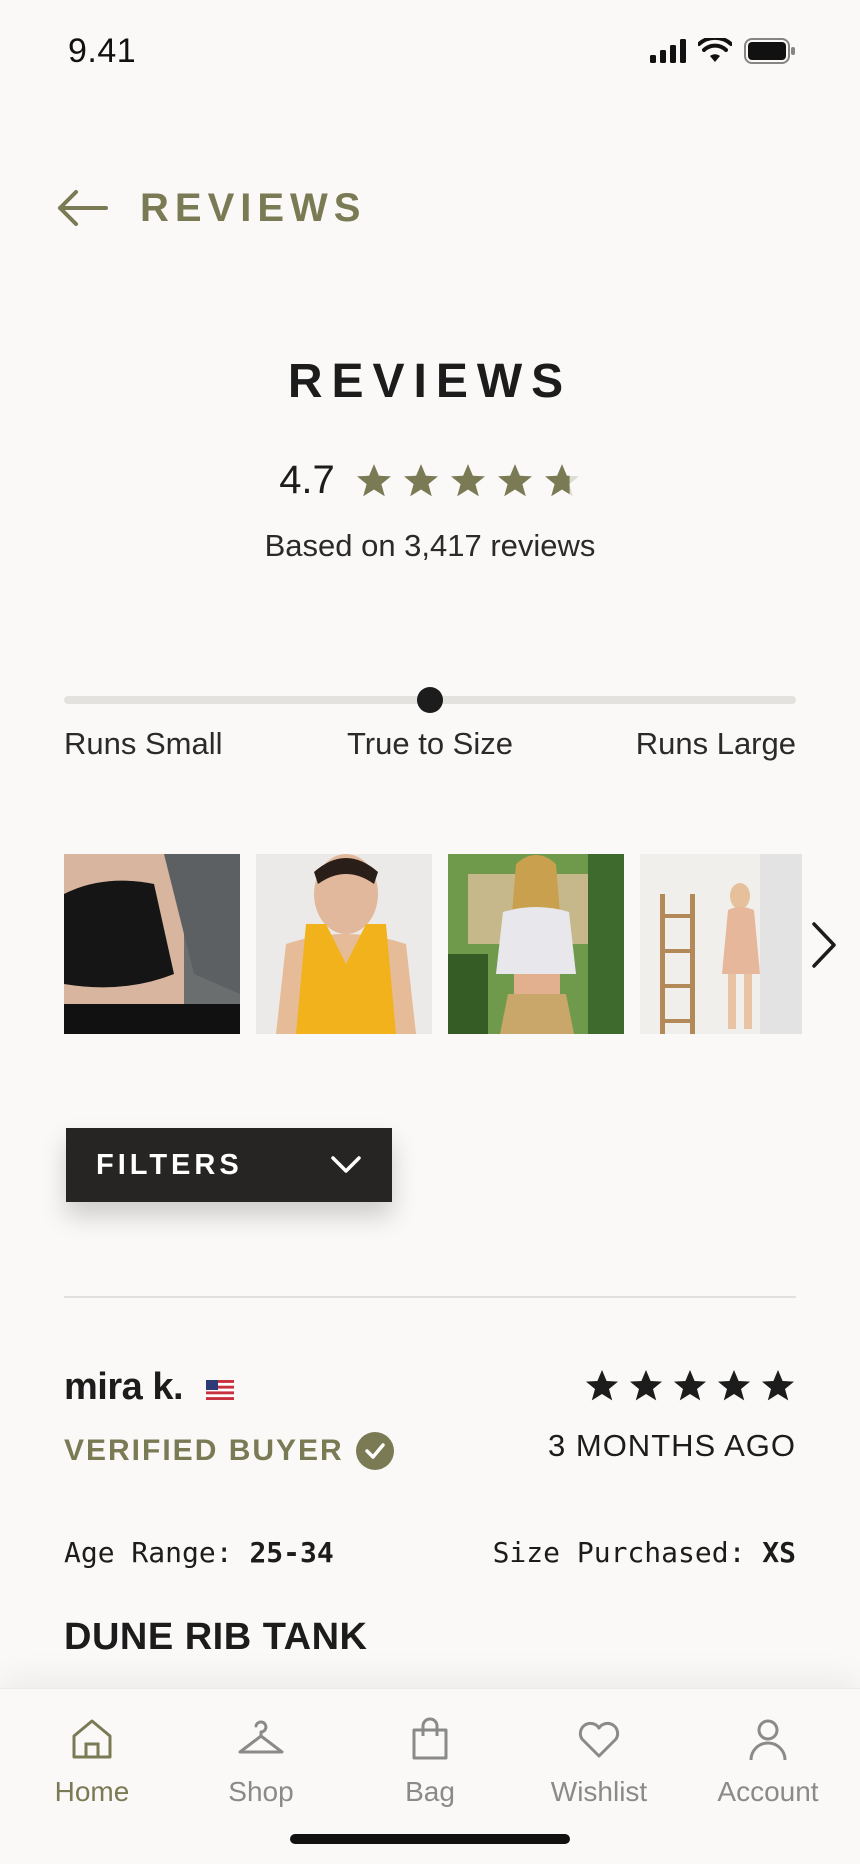 The image size is (860, 1864). Describe the element at coordinates (82, 208) in the screenshot. I see `back-arrow-icon` at that location.